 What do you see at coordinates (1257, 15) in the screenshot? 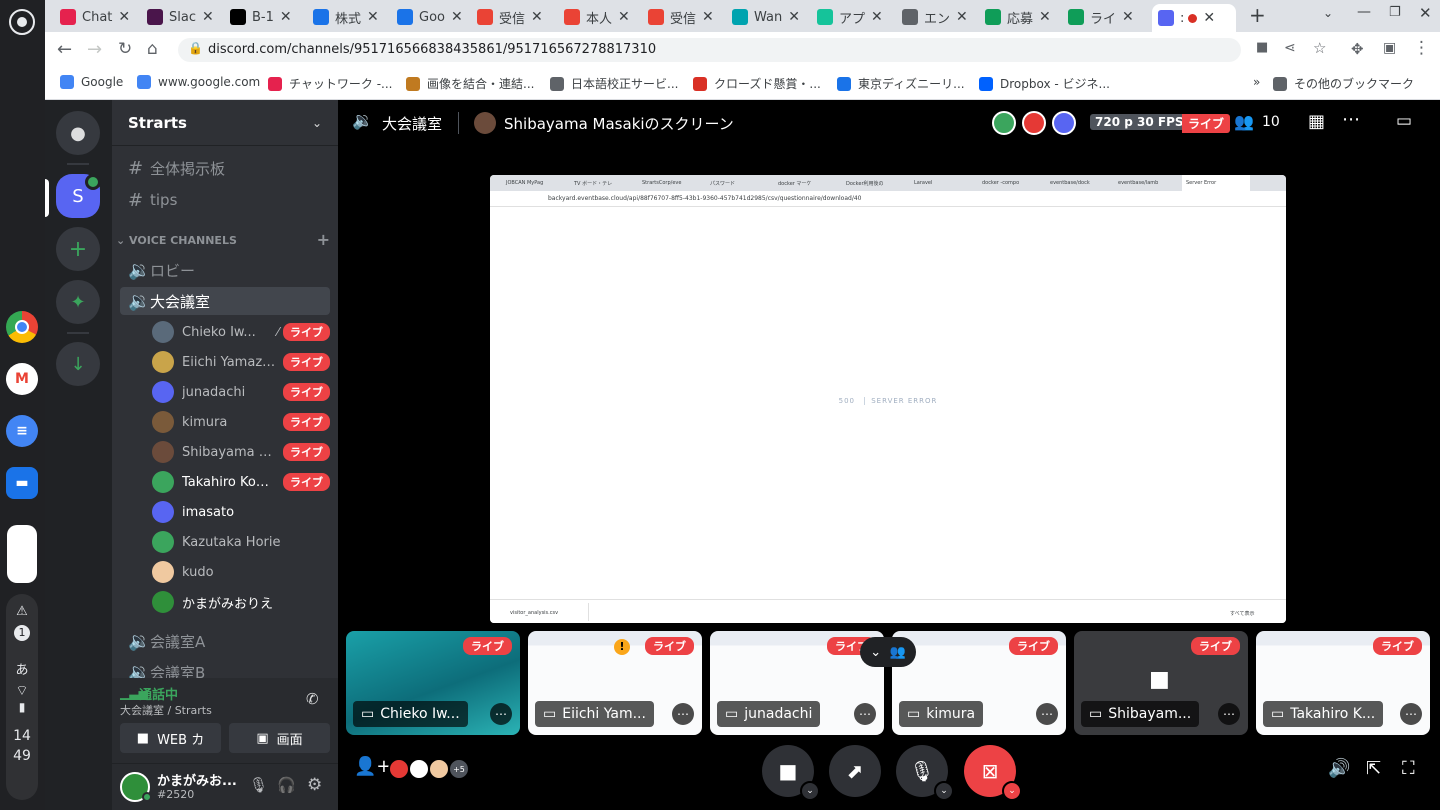
I see `new-tab-button: +` at bounding box center [1257, 15].